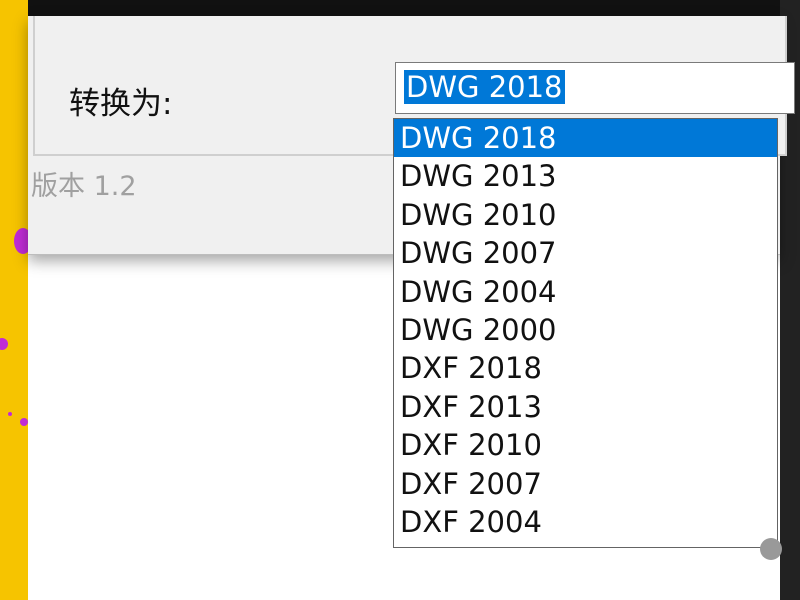 The image size is (800, 600). What do you see at coordinates (595, 88) in the screenshot?
I see `format-combobox: DWG 2018` at bounding box center [595, 88].